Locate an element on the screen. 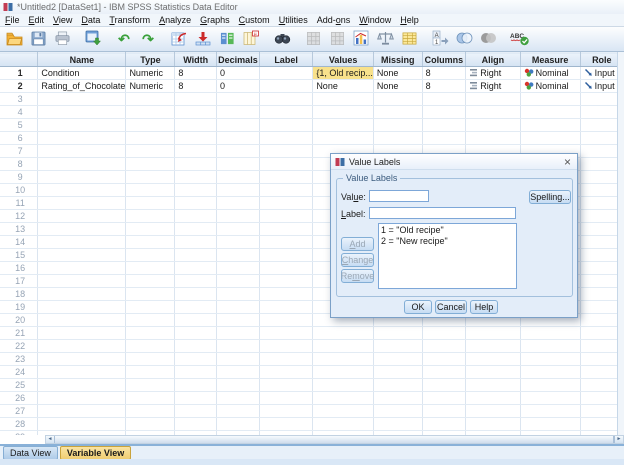 This screenshot has height=465, width=624. cell-measure: Nominal is located at coordinates (550, 86).